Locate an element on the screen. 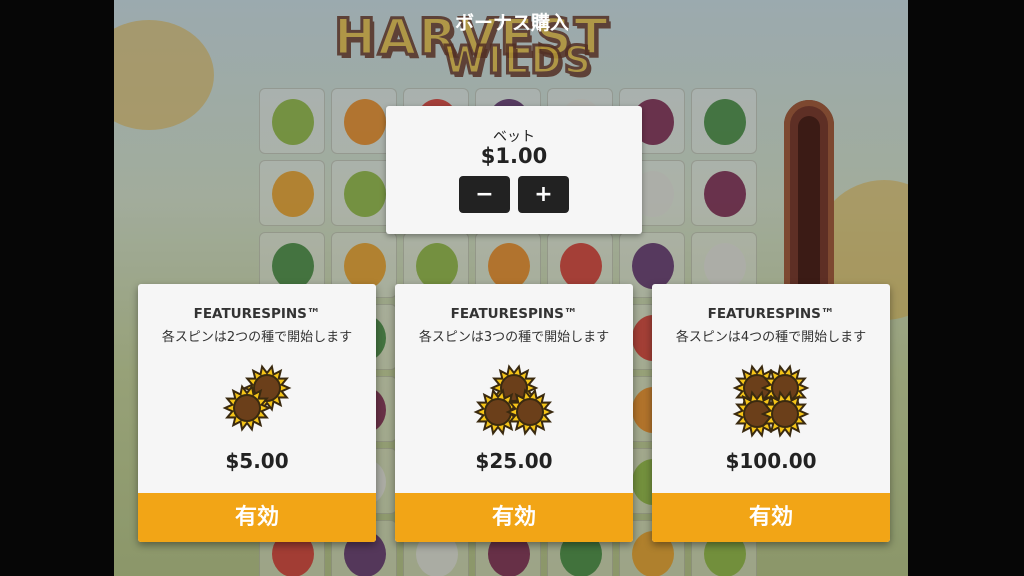  bet-label: ベット is located at coordinates (514, 137).